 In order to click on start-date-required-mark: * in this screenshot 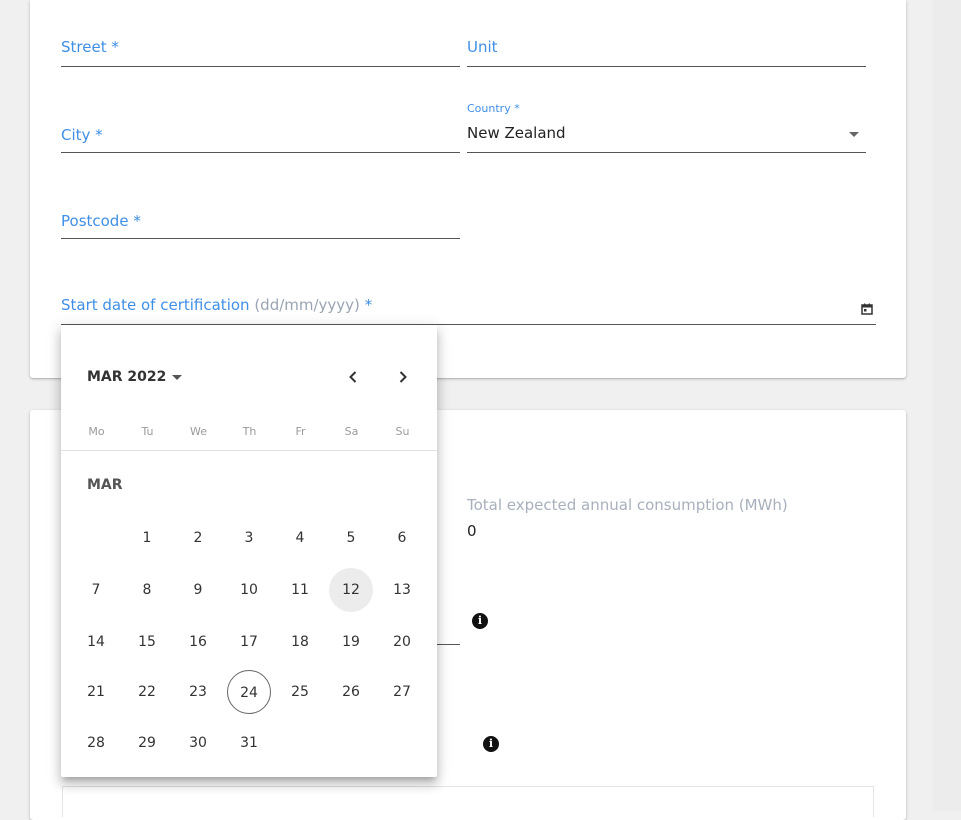, I will do `click(366, 305)`.